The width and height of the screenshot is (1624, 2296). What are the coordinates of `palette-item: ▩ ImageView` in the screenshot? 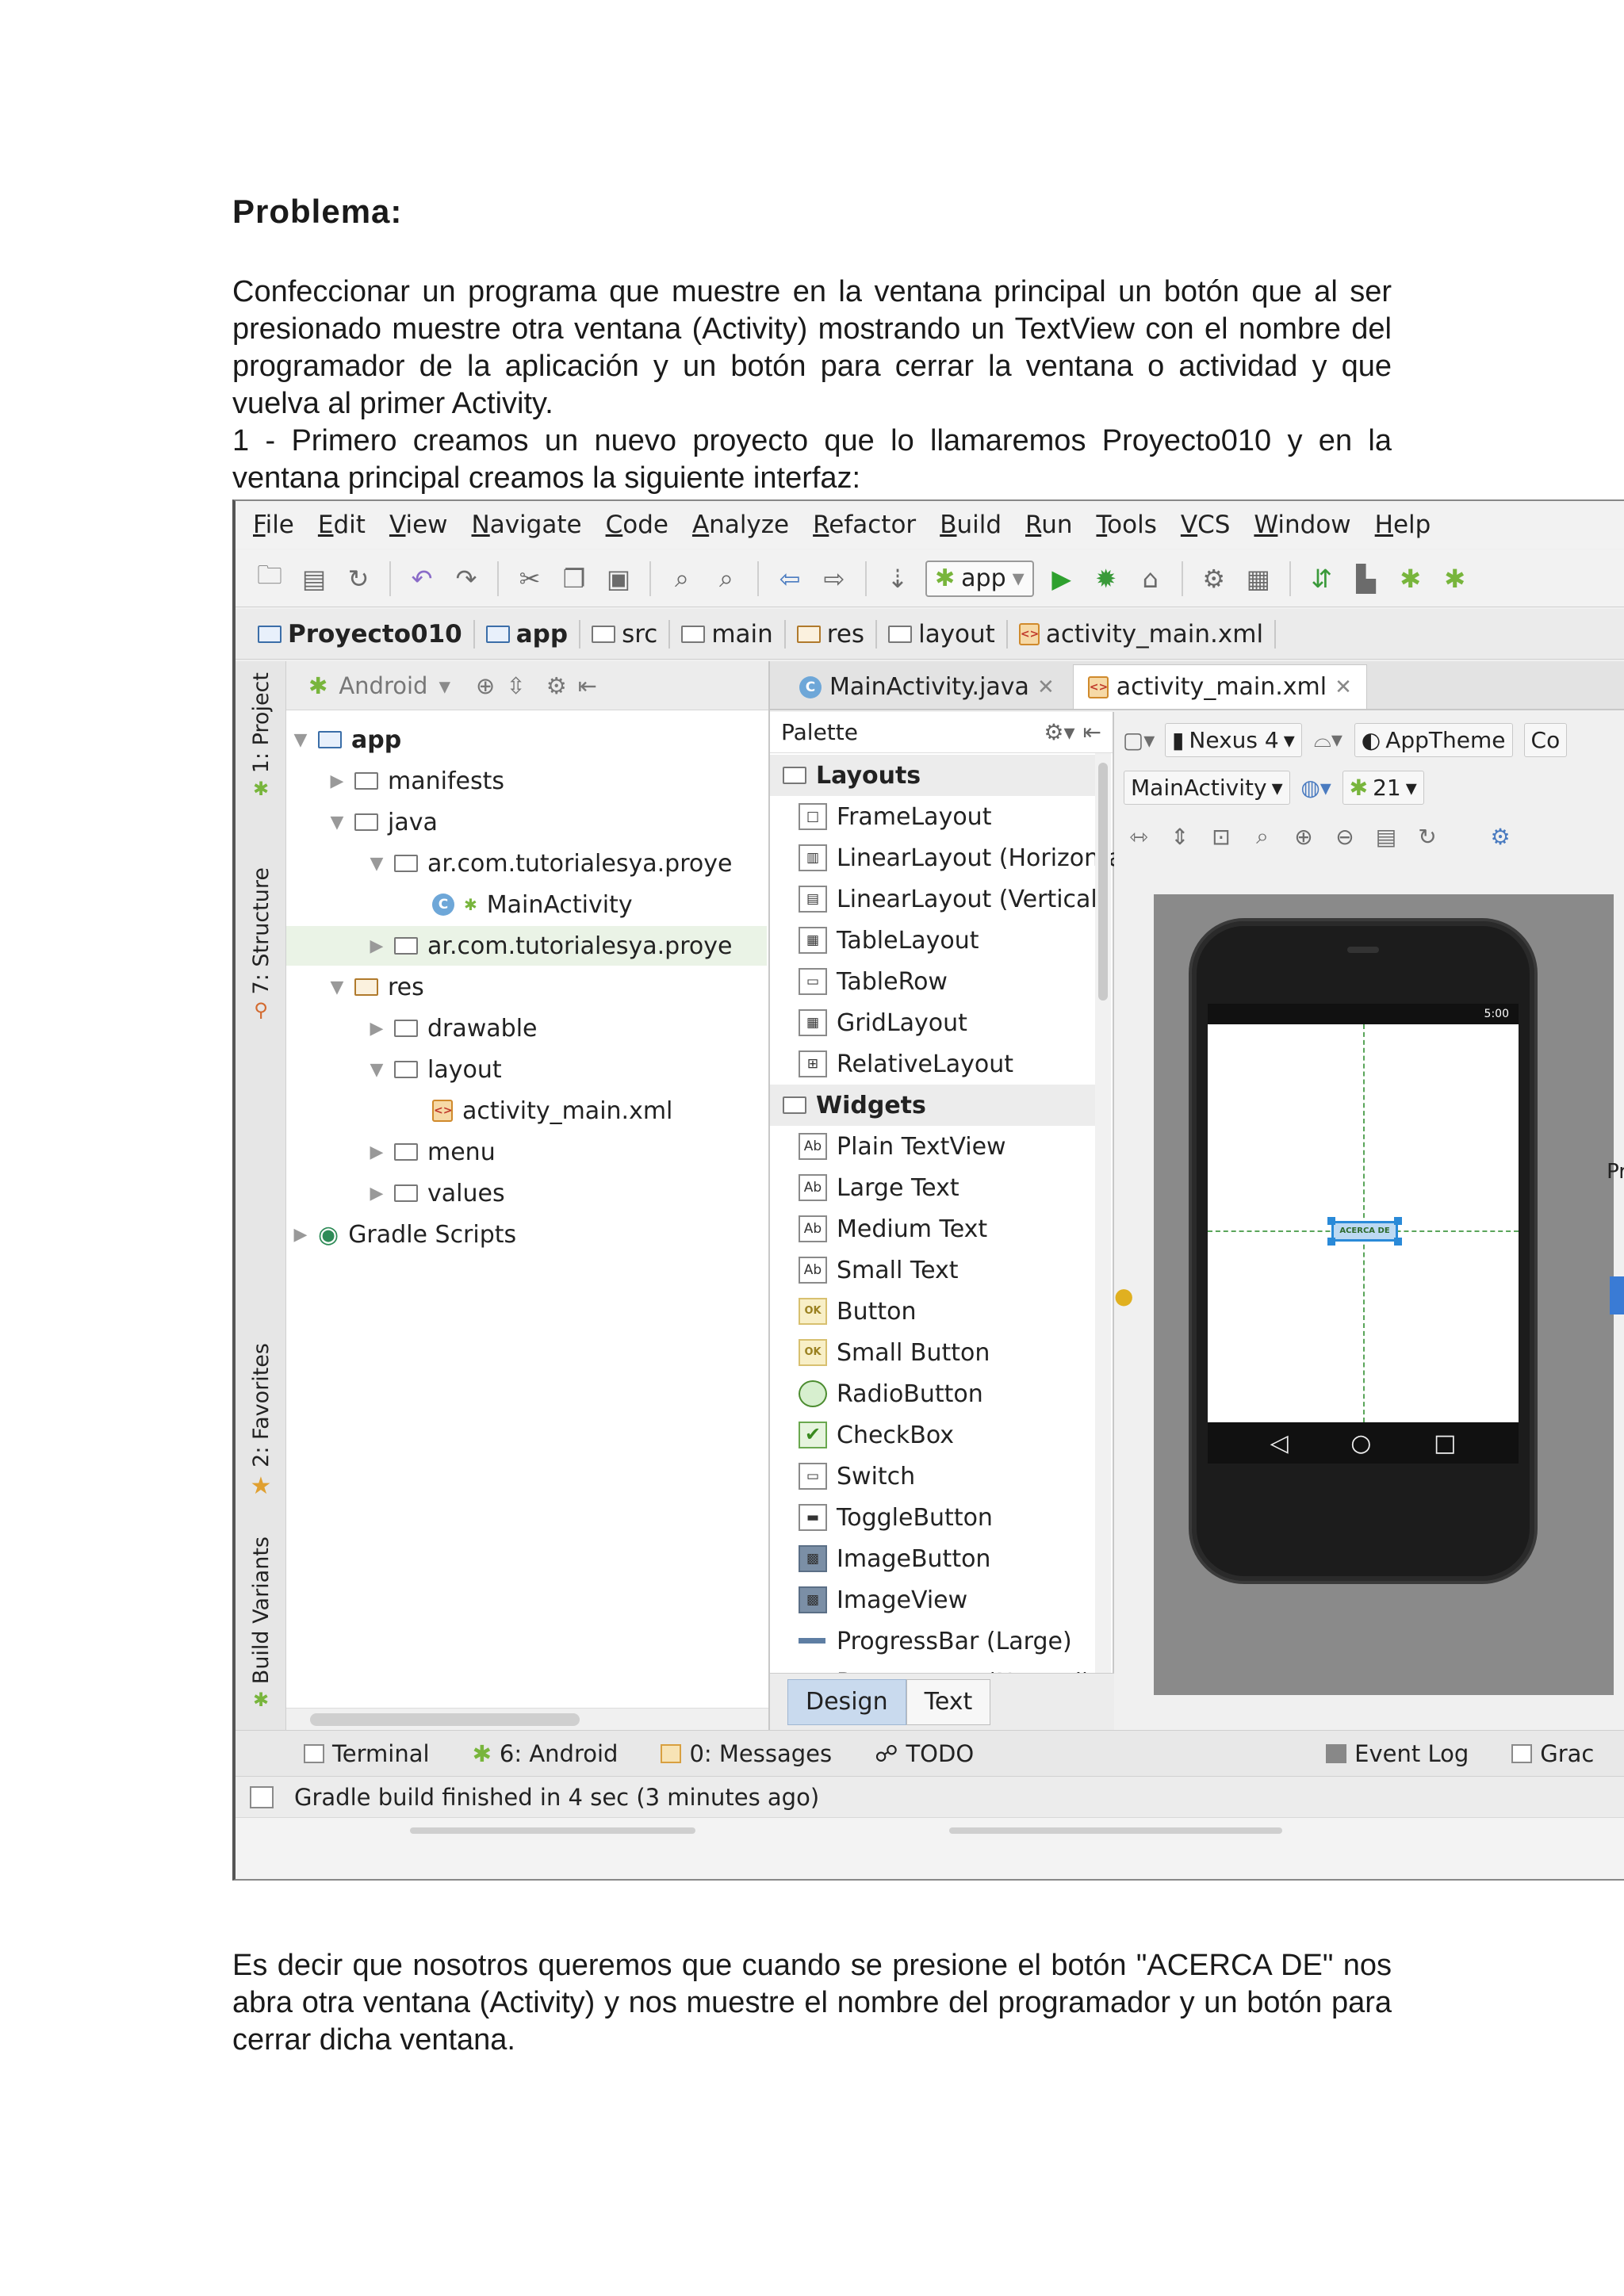 It's located at (940, 1600).